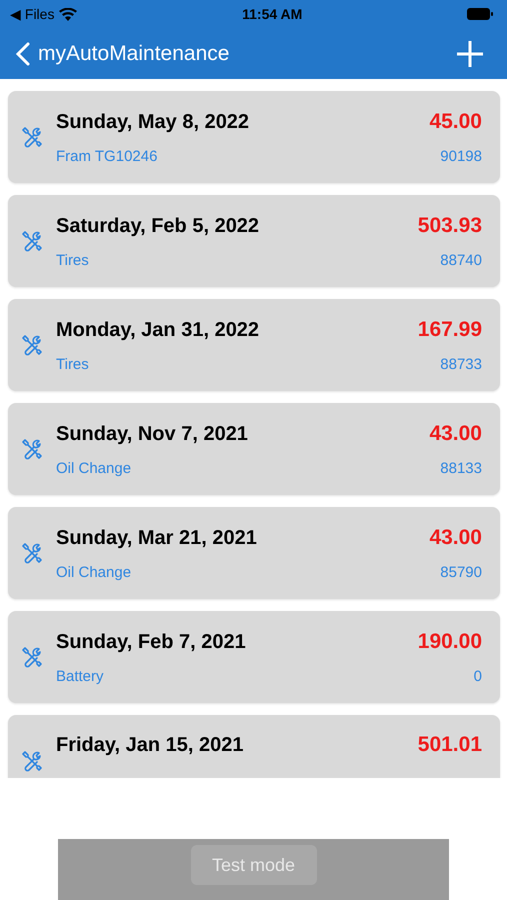 The height and width of the screenshot is (900, 507). What do you see at coordinates (158, 226) in the screenshot?
I see `service-date: Saturday, Feb 5, 2022` at bounding box center [158, 226].